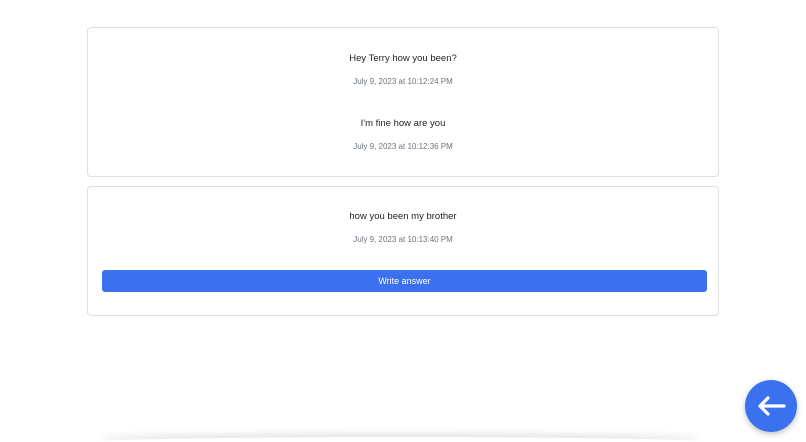  I want to click on message-text: I'm fine how are you, so click(403, 123).